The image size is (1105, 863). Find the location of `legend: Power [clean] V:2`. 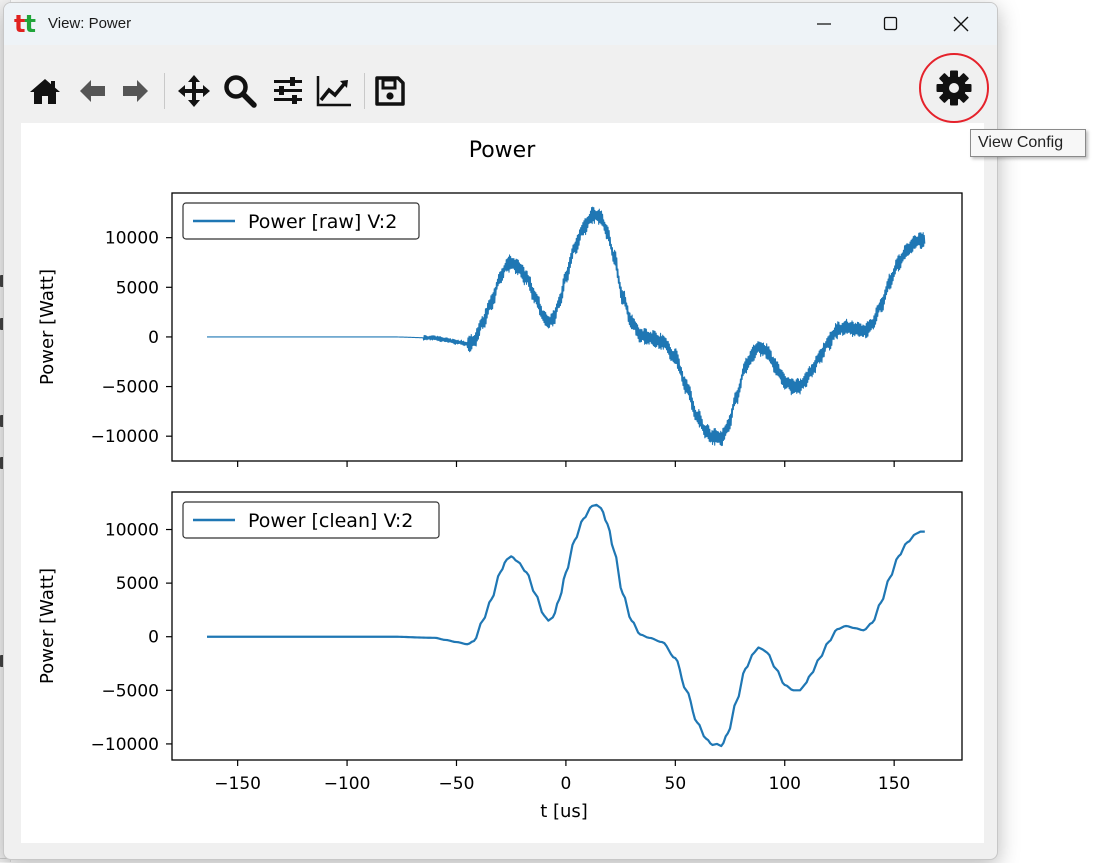

legend: Power [clean] V:2 is located at coordinates (311, 520).